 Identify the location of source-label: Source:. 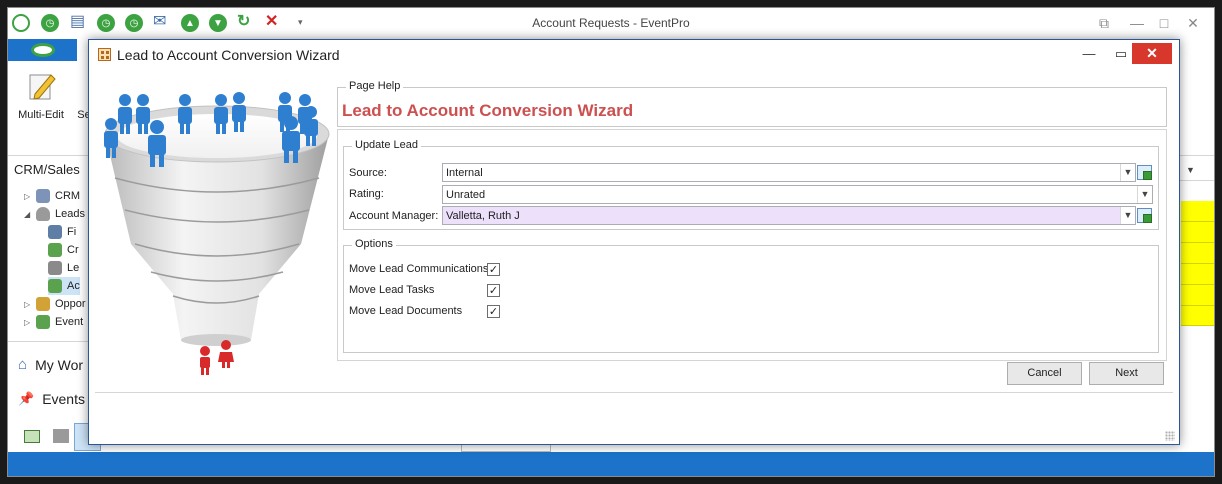
(368, 173).